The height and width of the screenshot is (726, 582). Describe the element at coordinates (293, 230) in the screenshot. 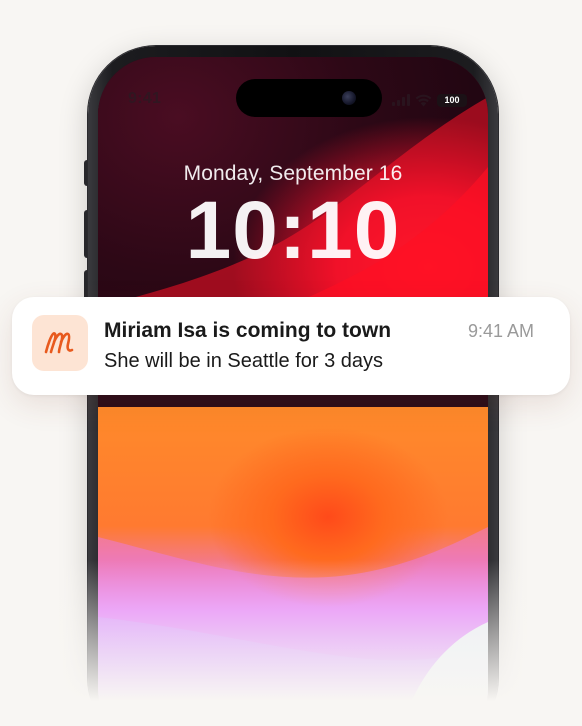

I see `lock-screen-clock: 10:10` at that location.